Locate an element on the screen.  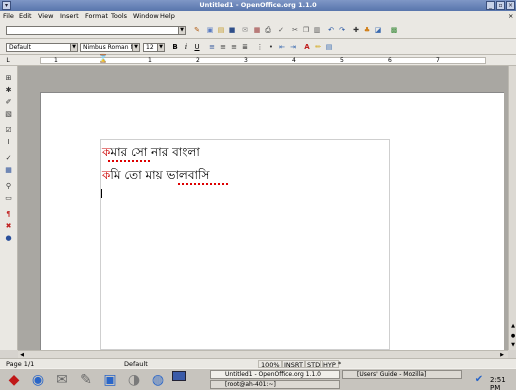
spellcheck-auto-icon: ✓ is located at coordinates (8, 158).